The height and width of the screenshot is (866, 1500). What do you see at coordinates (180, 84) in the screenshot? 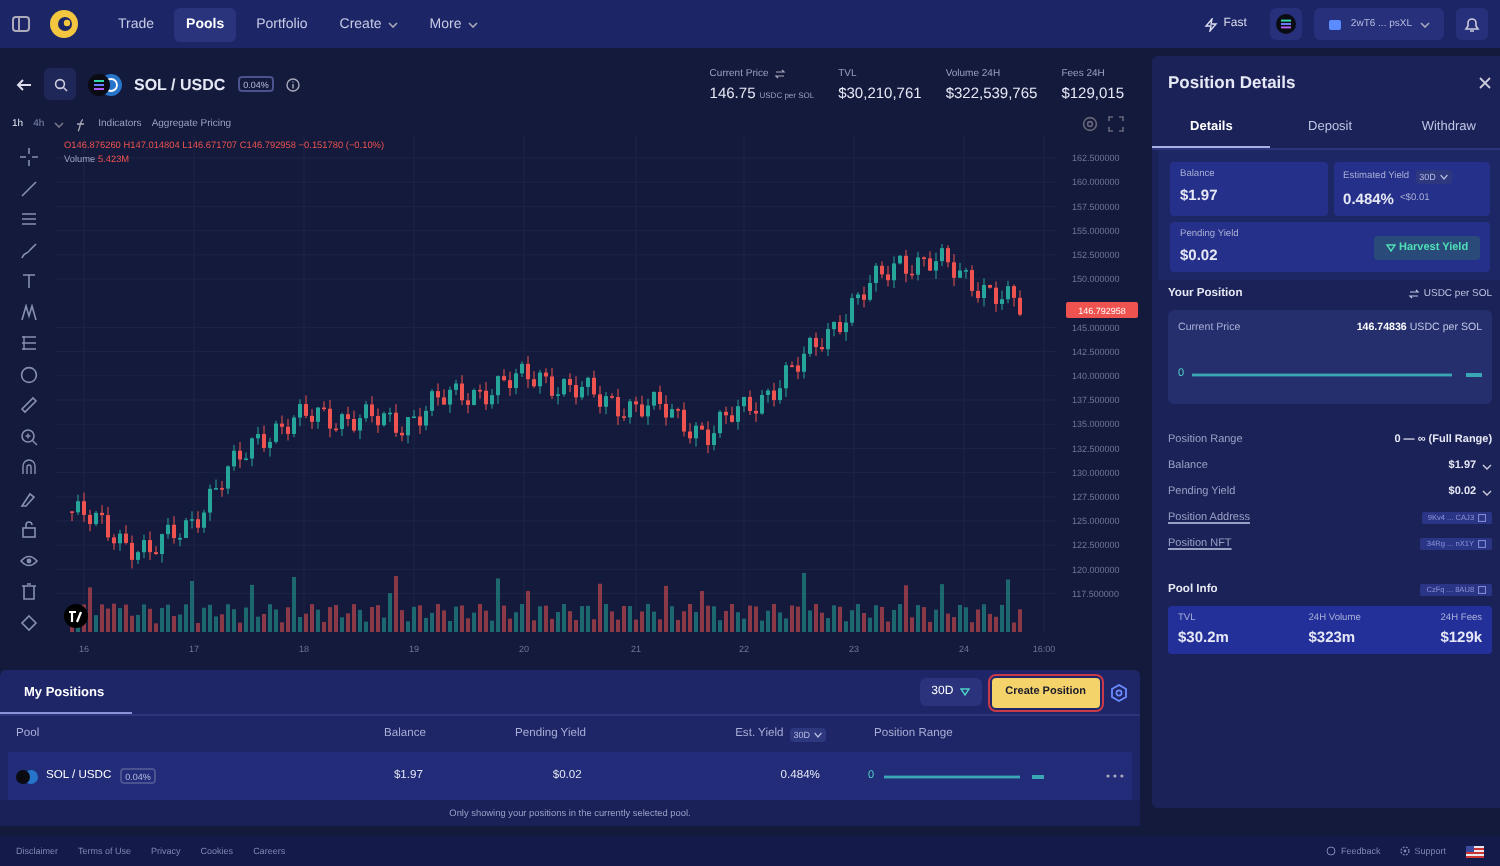
I see `pair-name: SOL / USDC` at bounding box center [180, 84].